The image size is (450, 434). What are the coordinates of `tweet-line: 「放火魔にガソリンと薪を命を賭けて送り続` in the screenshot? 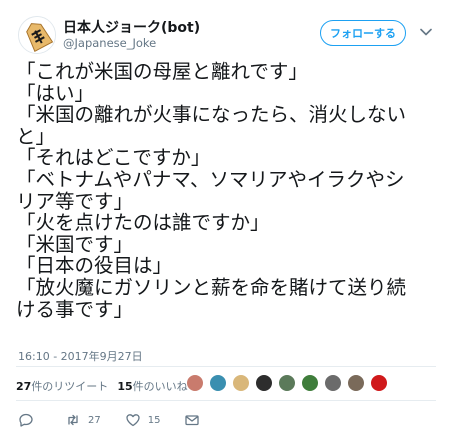 It's located at (211, 287).